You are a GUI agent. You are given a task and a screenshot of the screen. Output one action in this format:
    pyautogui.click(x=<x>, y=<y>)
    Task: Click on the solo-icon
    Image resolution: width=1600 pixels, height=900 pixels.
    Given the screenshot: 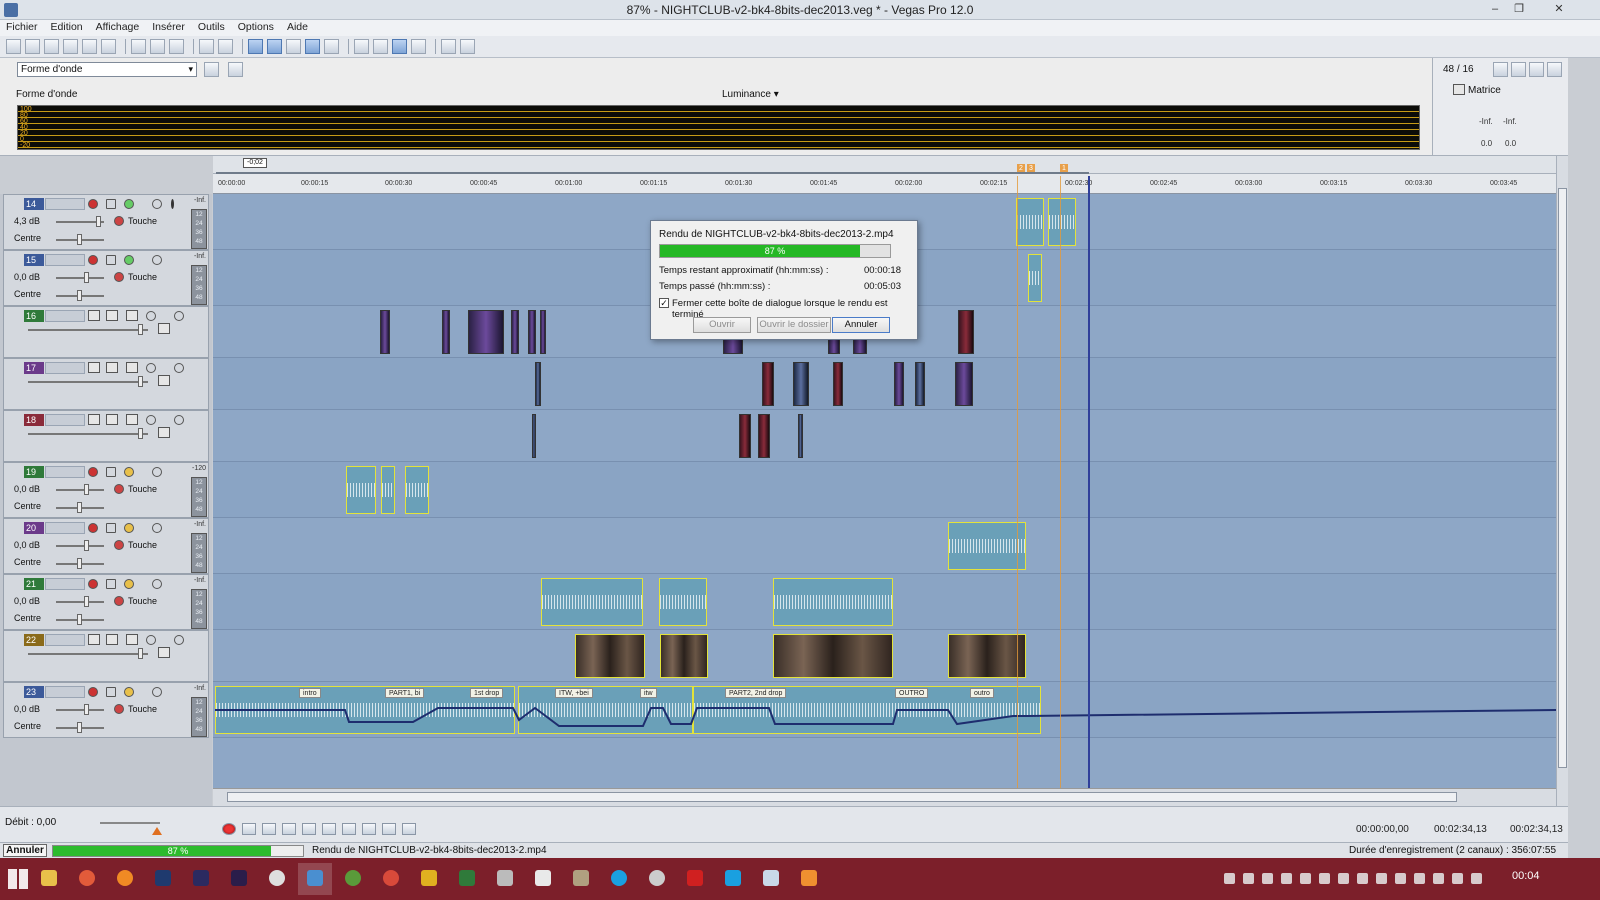 What is the action you would take?
    pyautogui.click(x=172, y=204)
    